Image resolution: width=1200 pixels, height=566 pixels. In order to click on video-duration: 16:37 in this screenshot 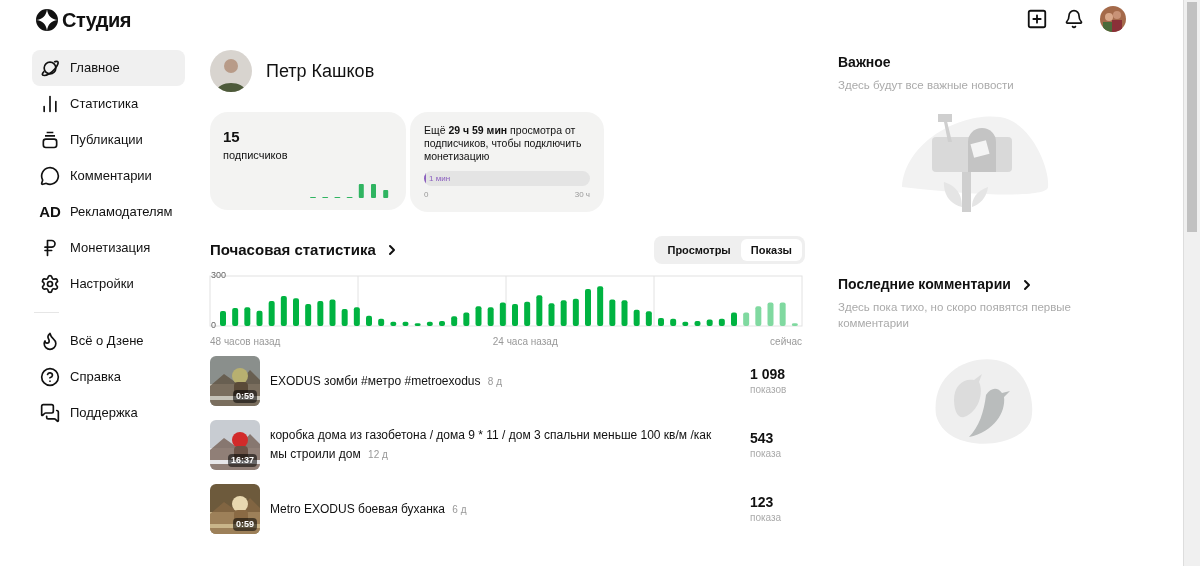, I will do `click(242, 460)`.